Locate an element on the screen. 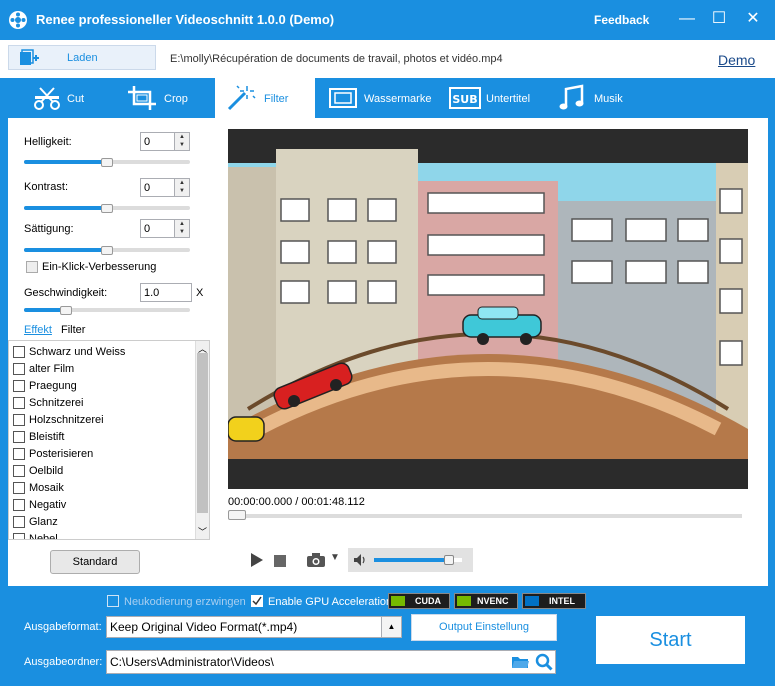 This screenshot has height=686, width=775. output-folder-value: C:\Users\Administrator\Videos\ is located at coordinates (192, 662).